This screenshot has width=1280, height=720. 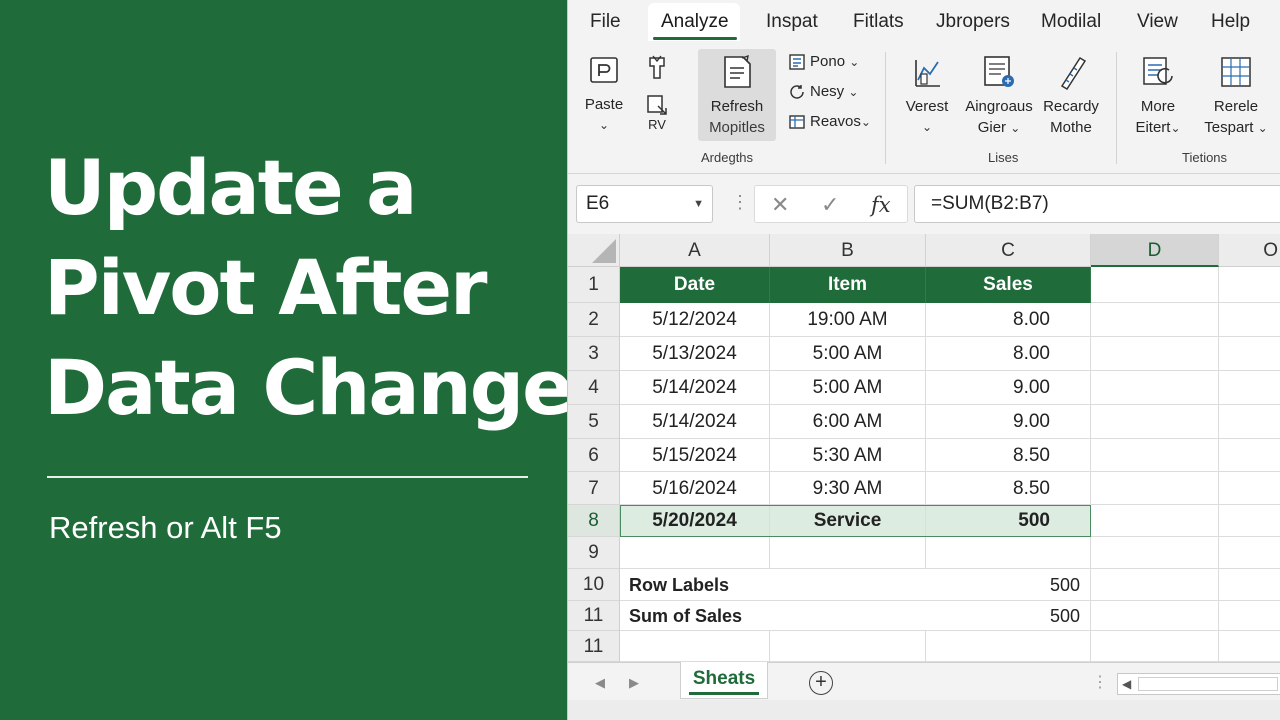 What do you see at coordinates (1008, 388) in the screenshot?
I see `sales-cell: 9.00` at bounding box center [1008, 388].